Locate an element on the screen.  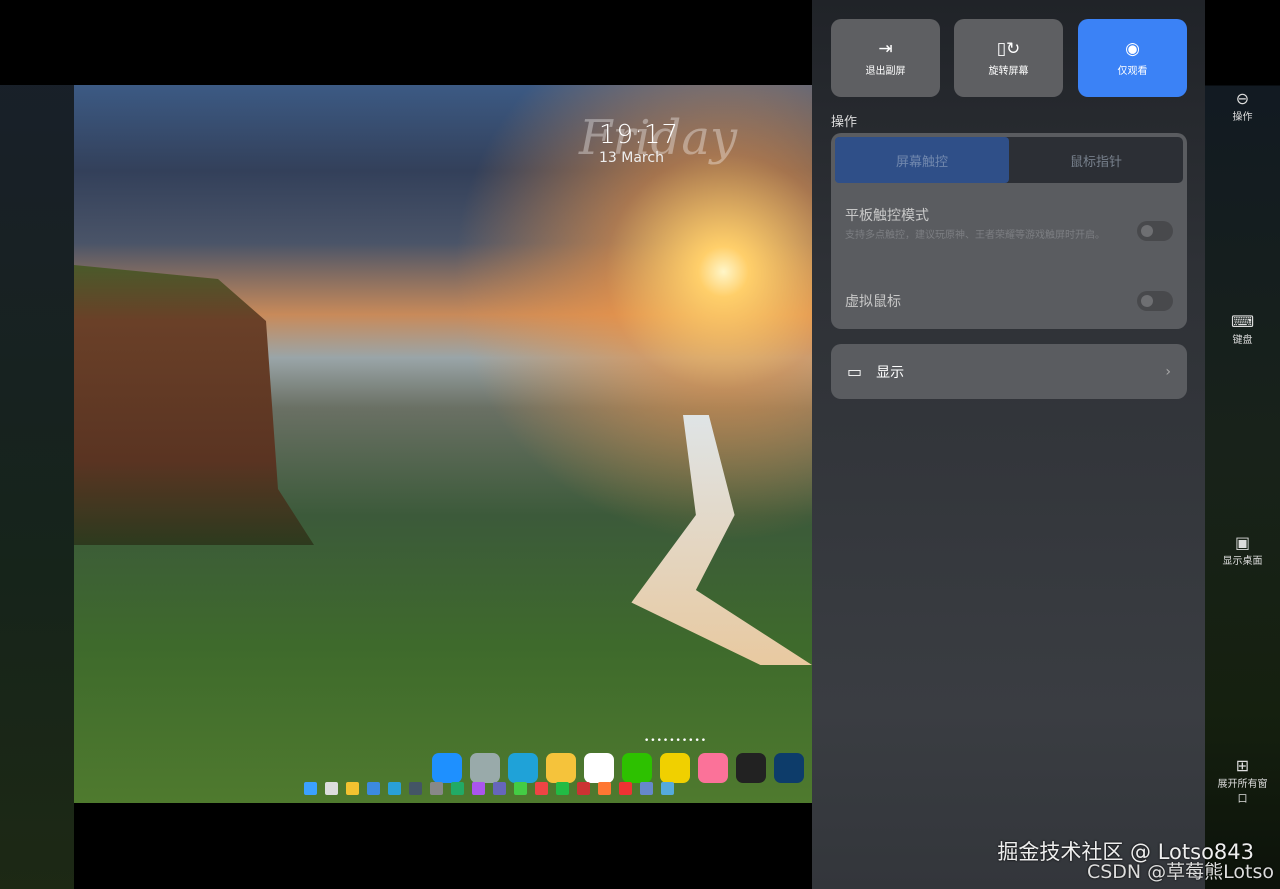
tablet-touch-title: 平板触控模式 is located at coordinates (887, 216).